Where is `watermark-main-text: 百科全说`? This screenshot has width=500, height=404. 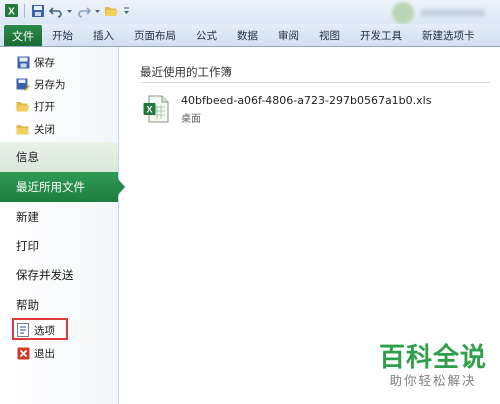
watermark-main-text: 百科全说 is located at coordinates (432, 358).